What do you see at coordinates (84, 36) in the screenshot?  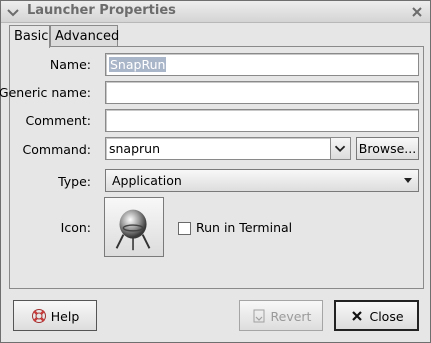 I see `tab-advanced: Advanced` at bounding box center [84, 36].